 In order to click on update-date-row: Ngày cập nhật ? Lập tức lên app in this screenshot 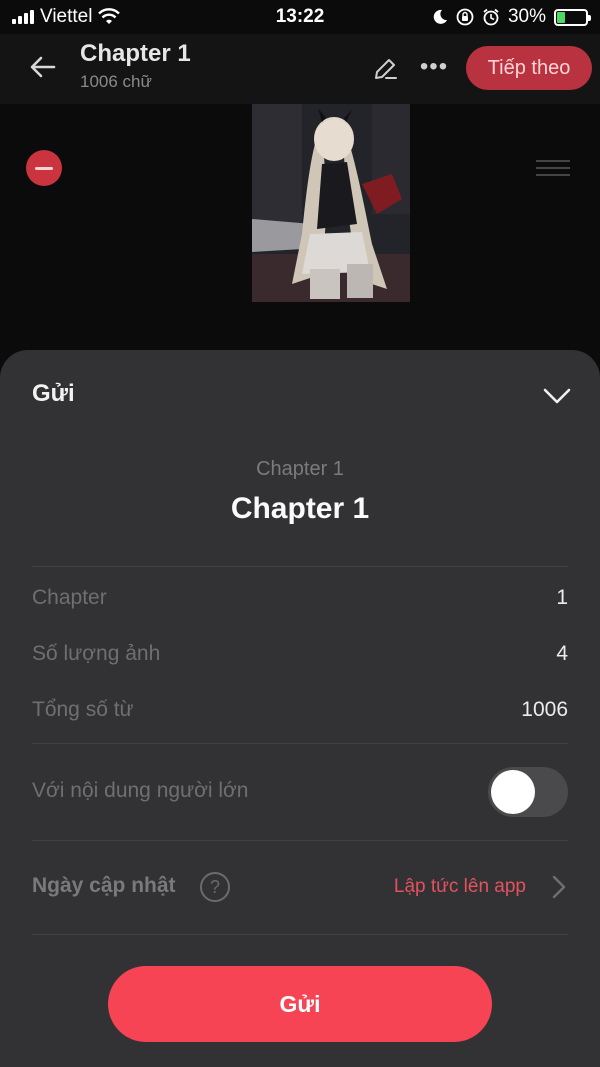, I will do `click(300, 887)`.